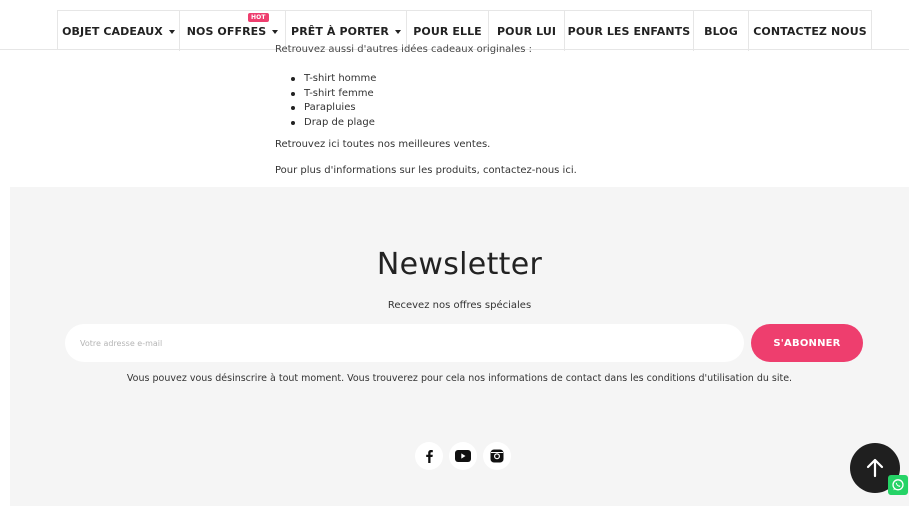 This screenshot has width=909, height=506. I want to click on youtube-icon, so click(463, 456).